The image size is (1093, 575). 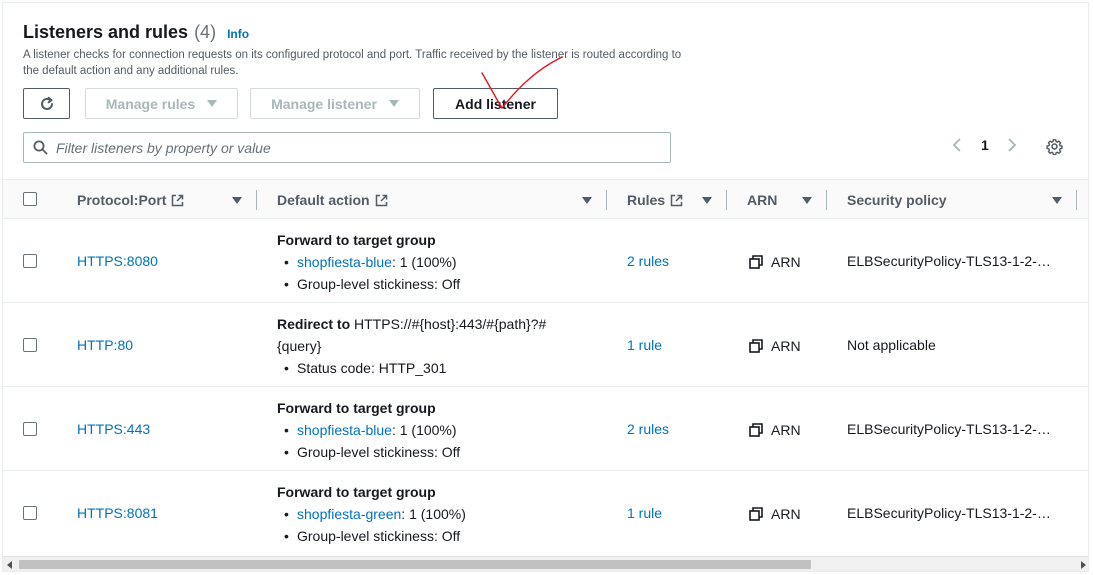 What do you see at coordinates (349, 514) in the screenshot?
I see `target-group-link: shopfiesta-green` at bounding box center [349, 514].